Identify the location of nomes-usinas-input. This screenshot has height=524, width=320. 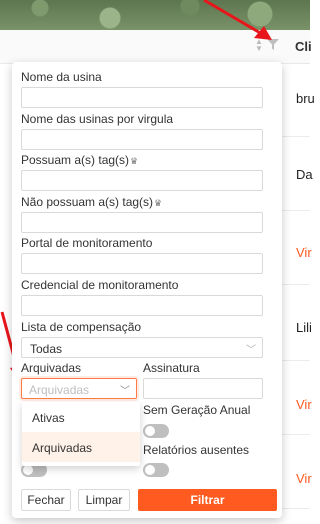
(142, 139).